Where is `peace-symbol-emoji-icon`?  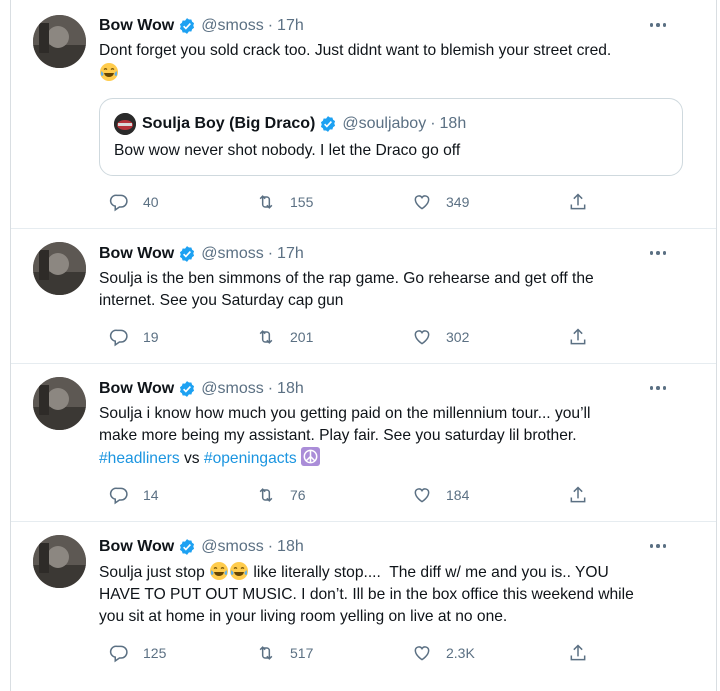
peace-symbol-emoji-icon is located at coordinates (311, 456).